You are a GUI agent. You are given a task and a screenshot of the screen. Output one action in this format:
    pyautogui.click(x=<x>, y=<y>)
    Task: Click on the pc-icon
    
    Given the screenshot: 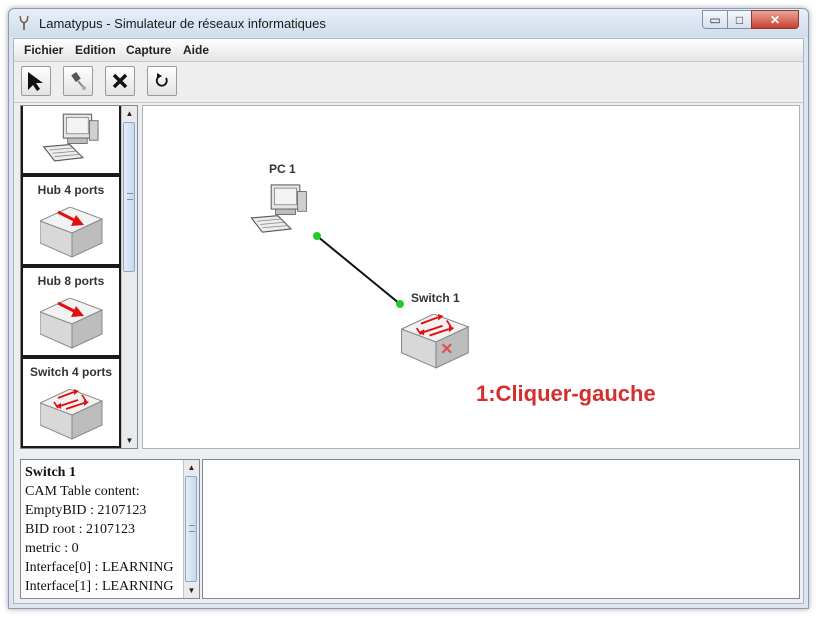 What is the action you would take?
    pyautogui.click(x=280, y=208)
    